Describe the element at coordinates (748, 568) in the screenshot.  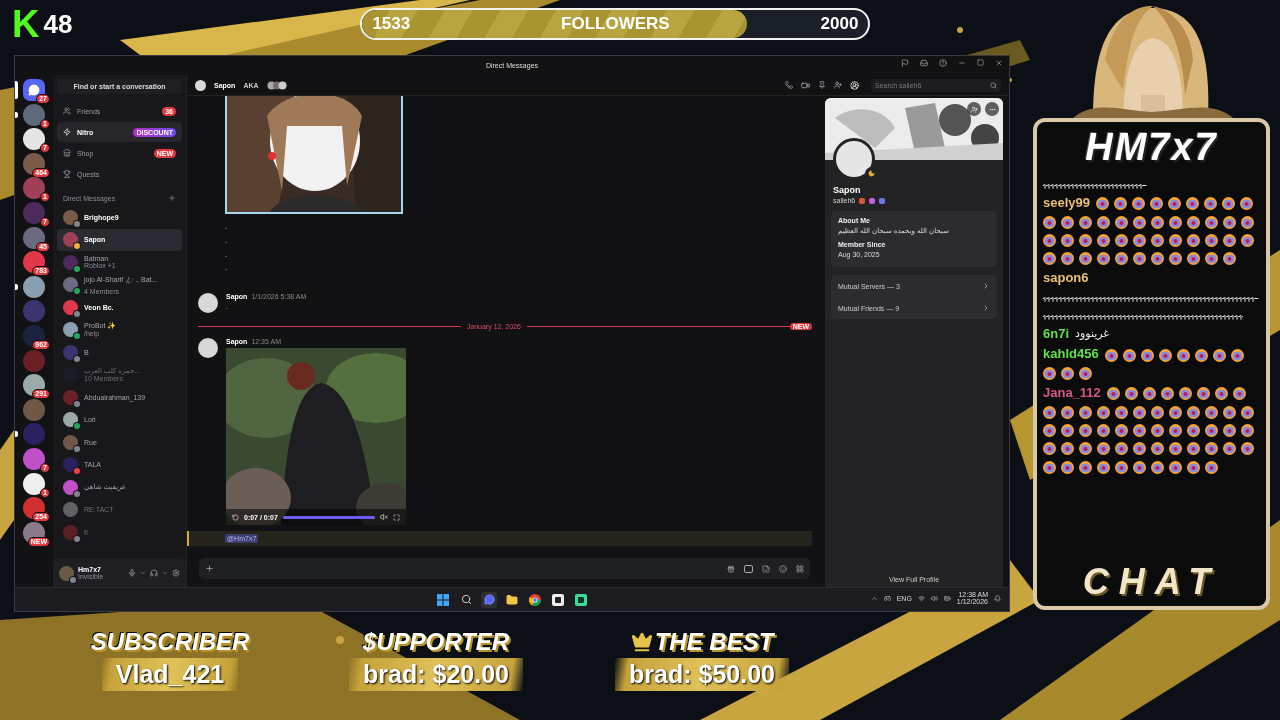
I see `gif-icon` at that location.